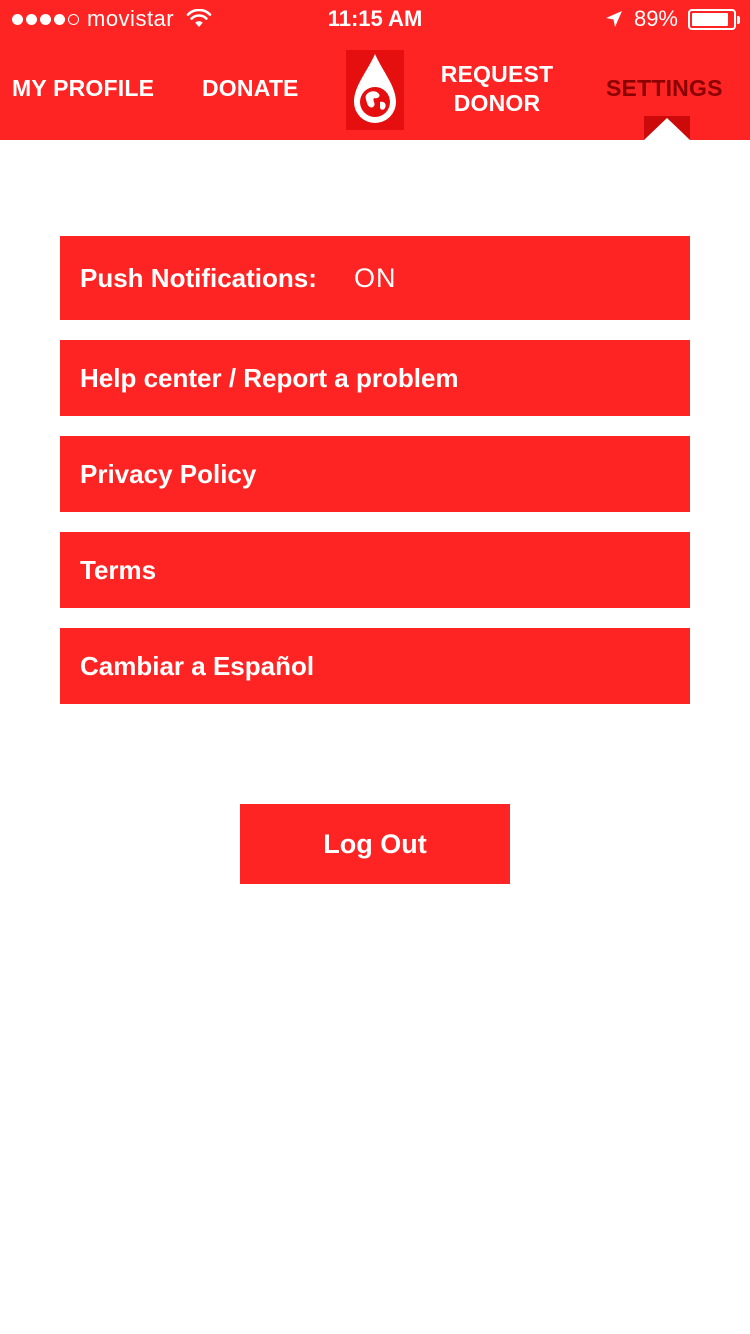 The image size is (750, 1334). Describe the element at coordinates (375, 666) in the screenshot. I see `change-language-button: Cambiar a Español` at that location.